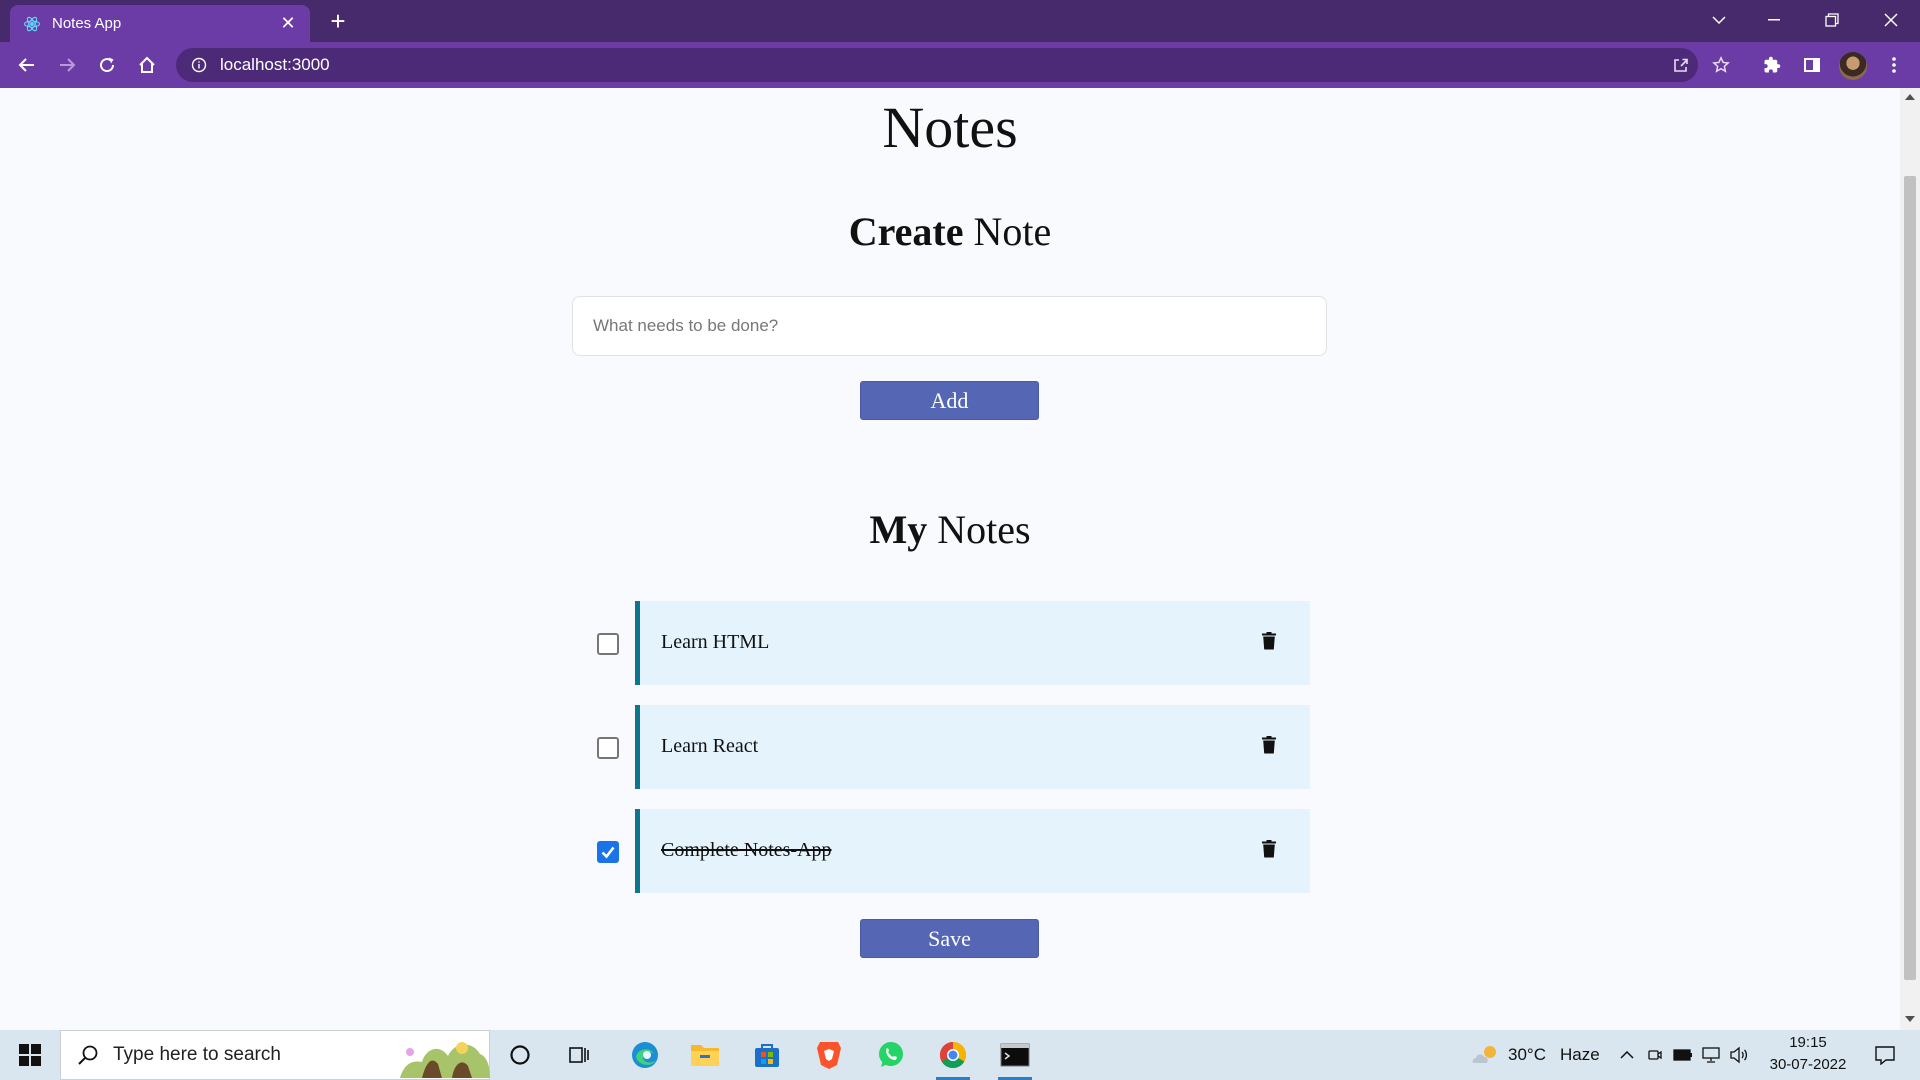  What do you see at coordinates (1774, 20) in the screenshot?
I see `minimize-icon` at bounding box center [1774, 20].